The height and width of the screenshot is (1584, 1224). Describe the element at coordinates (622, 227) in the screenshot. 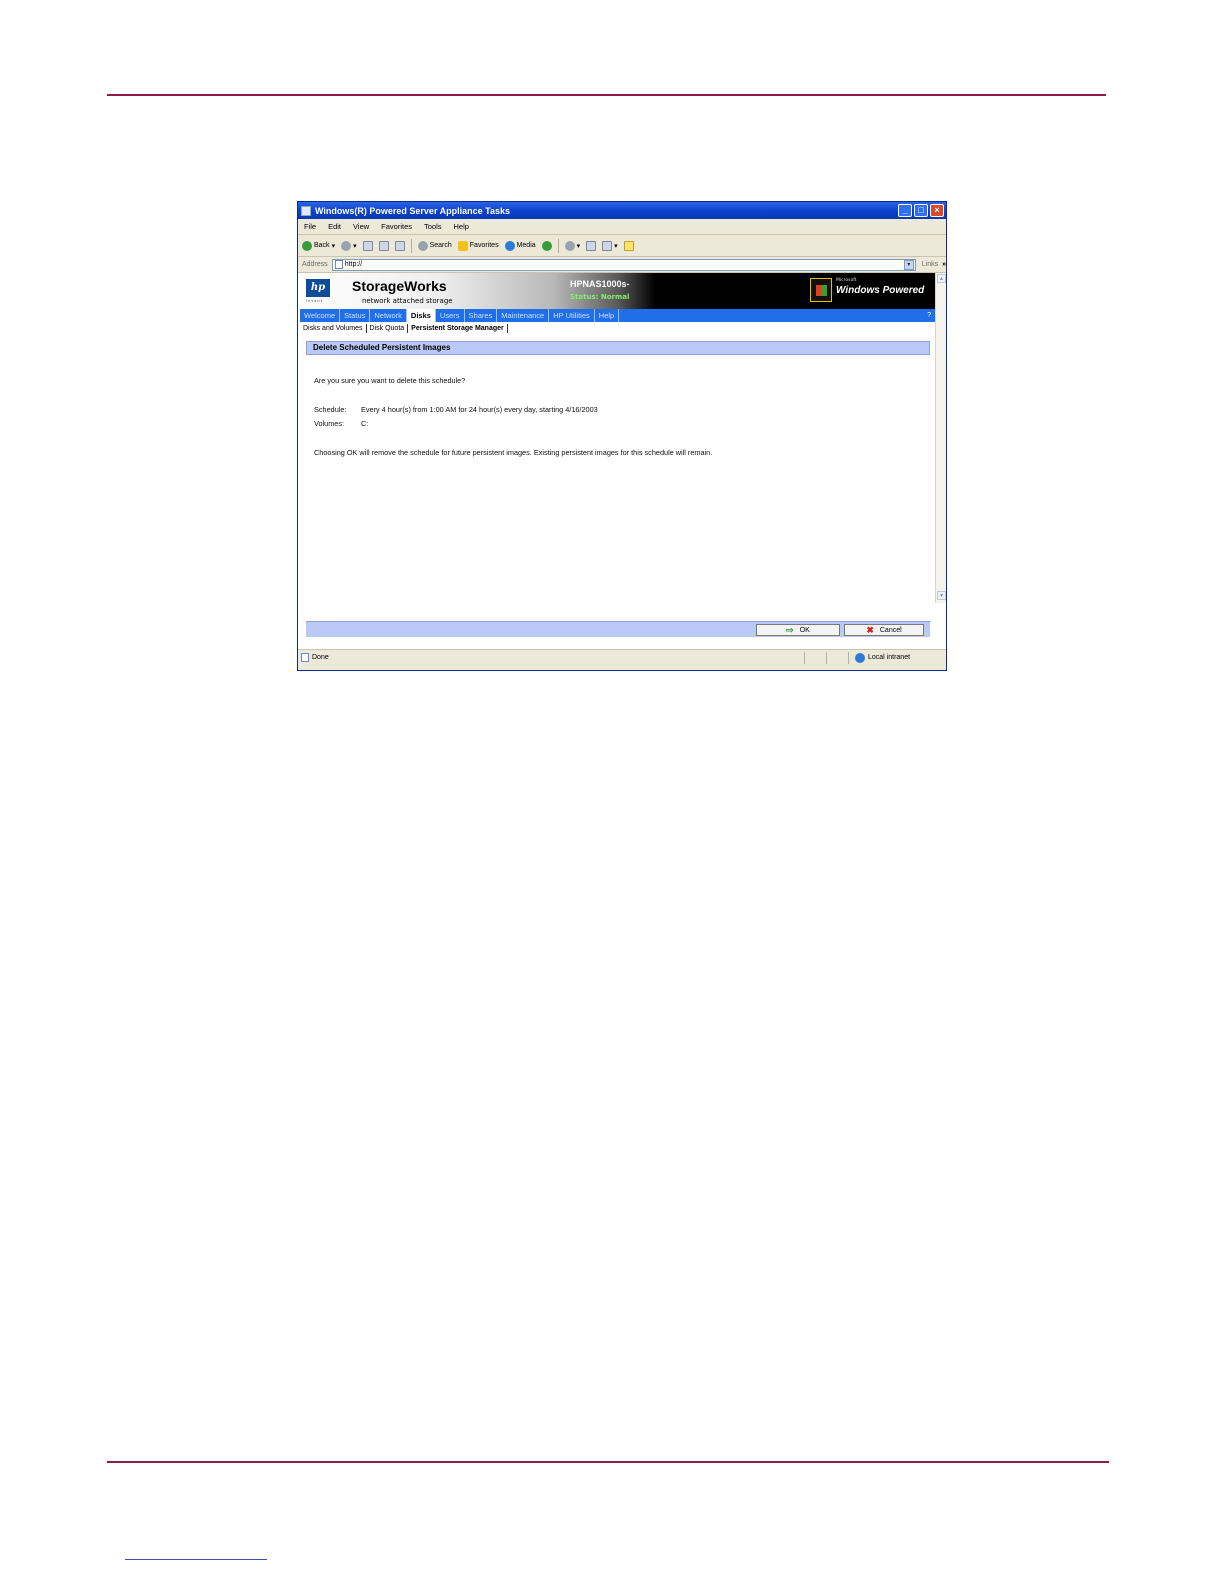

I see `menu-bar: File Edit View Favorites Tools Help` at that location.